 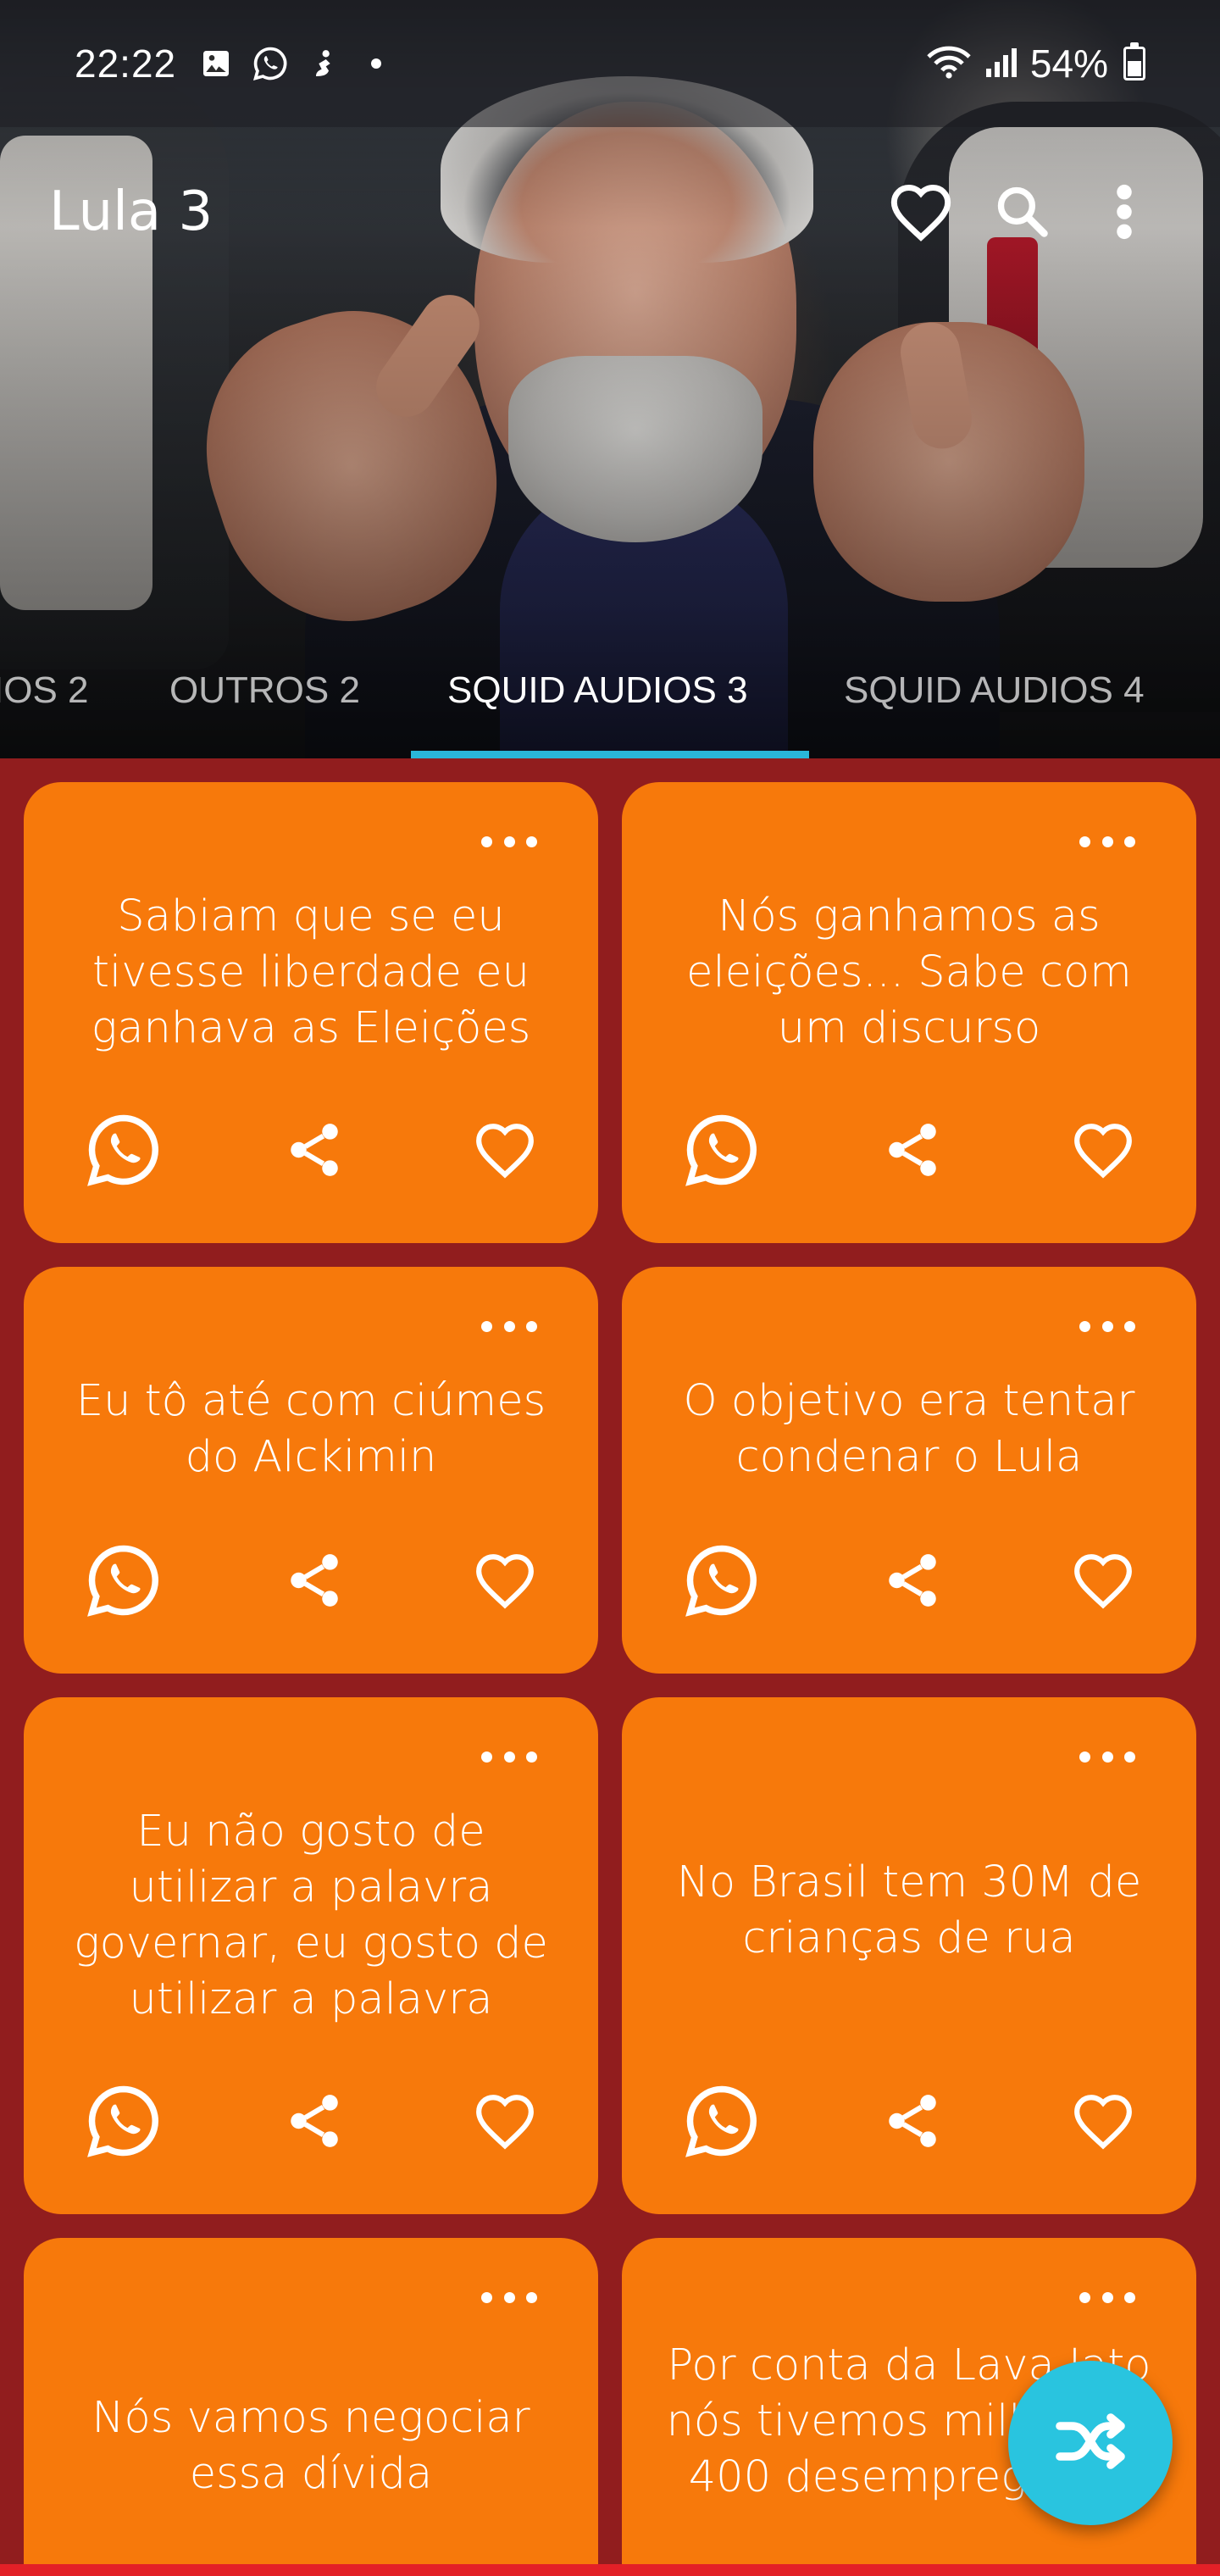 I want to click on search-button, so click(x=1022, y=211).